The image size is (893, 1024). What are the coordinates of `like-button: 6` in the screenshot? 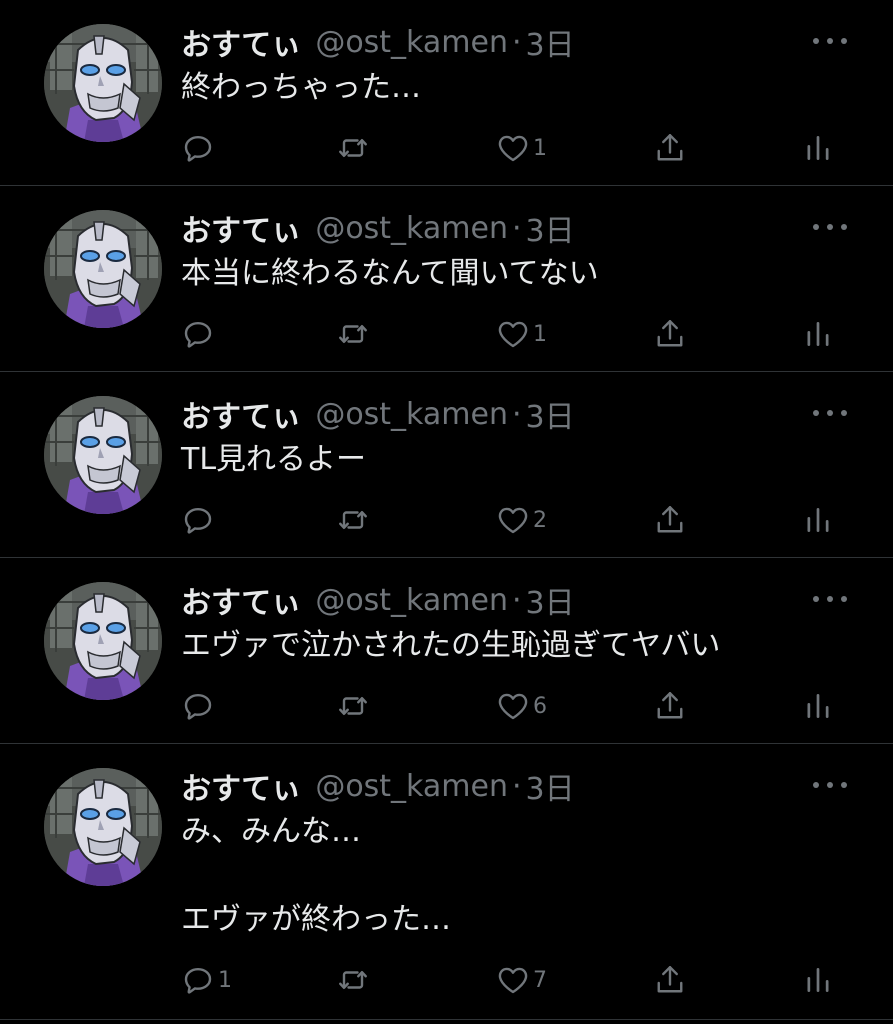 It's located at (521, 706).